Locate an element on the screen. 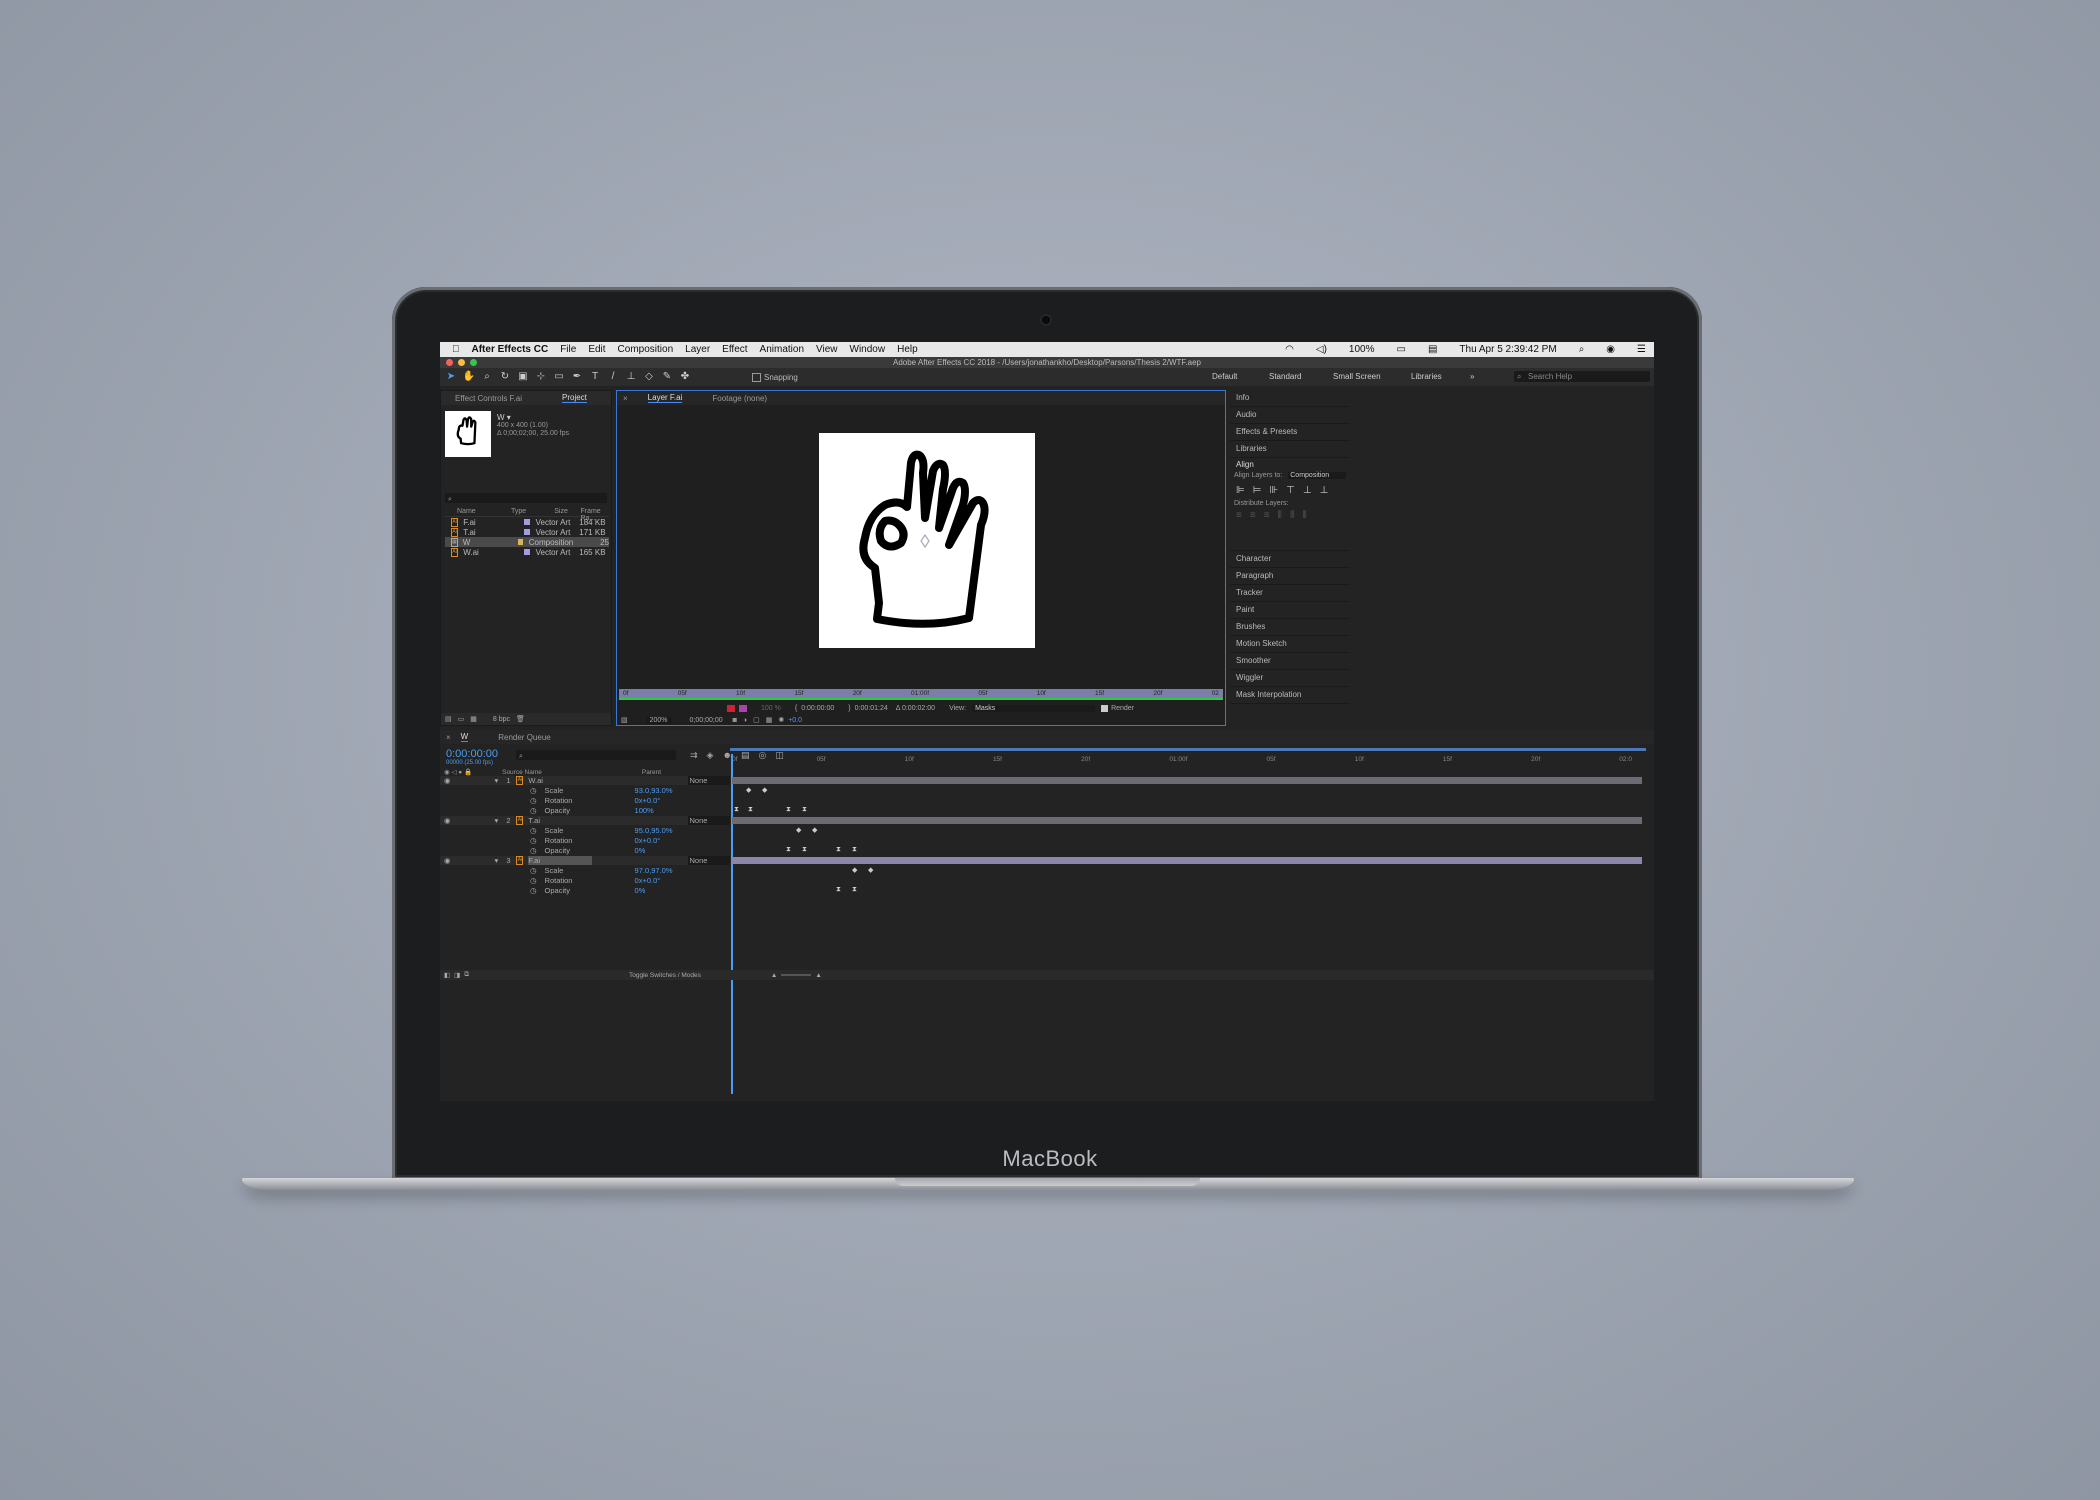 The height and width of the screenshot is (1500, 2100). view-select: Masks is located at coordinates (1034, 708).